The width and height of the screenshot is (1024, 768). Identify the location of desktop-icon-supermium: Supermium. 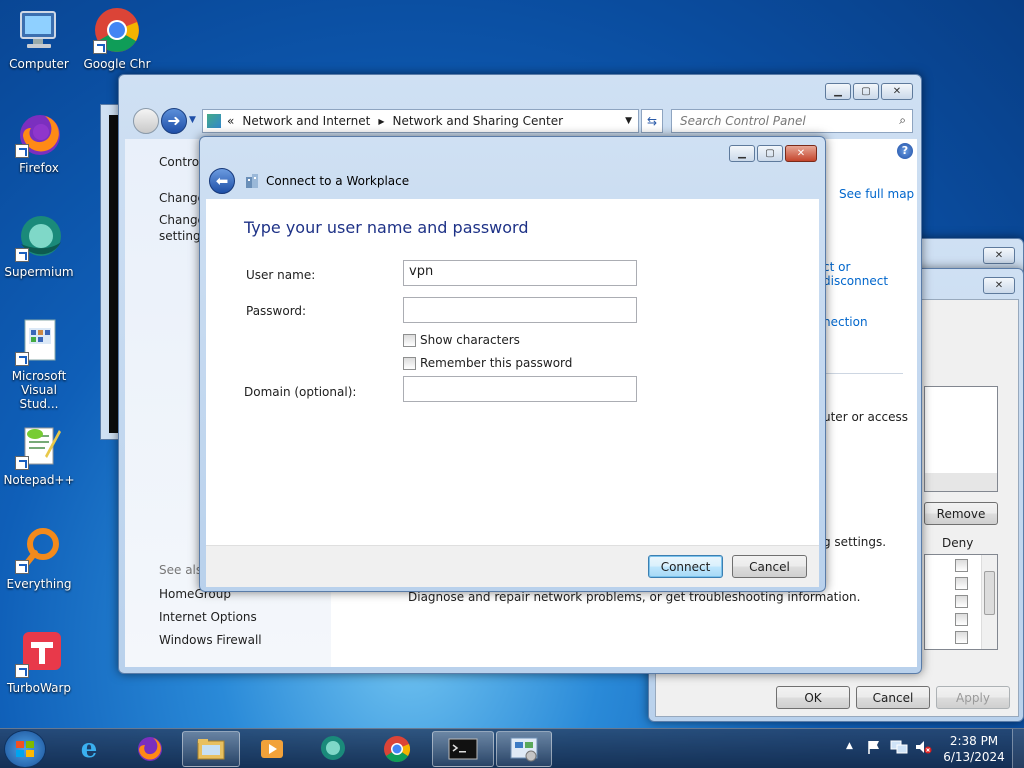
(39, 246).